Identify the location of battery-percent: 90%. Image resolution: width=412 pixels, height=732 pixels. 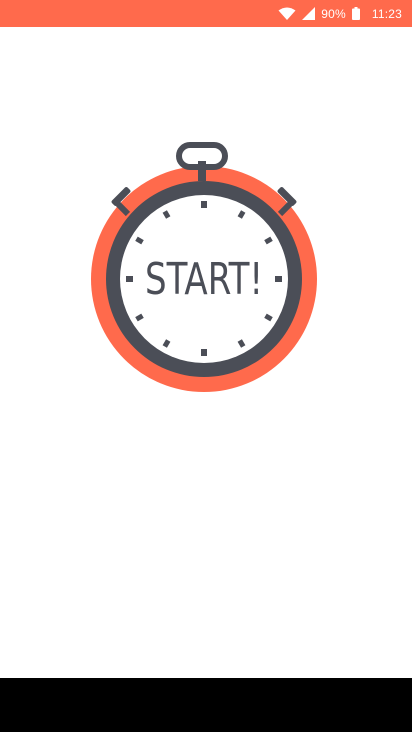
(333, 13).